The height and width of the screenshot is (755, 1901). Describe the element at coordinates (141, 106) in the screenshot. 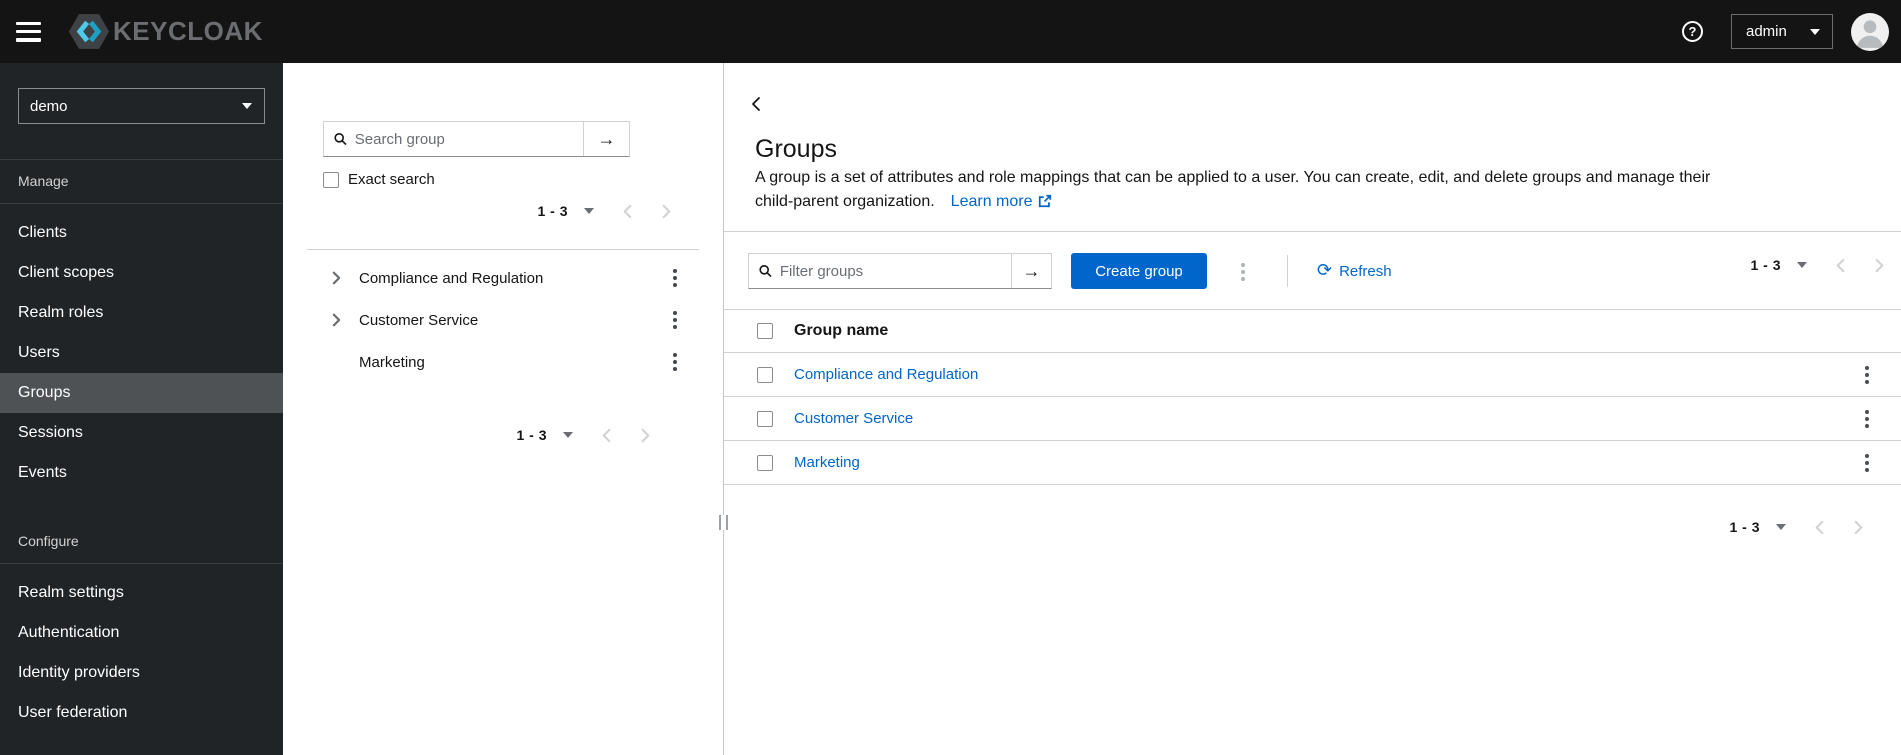

I see `realm-selector: demo` at that location.